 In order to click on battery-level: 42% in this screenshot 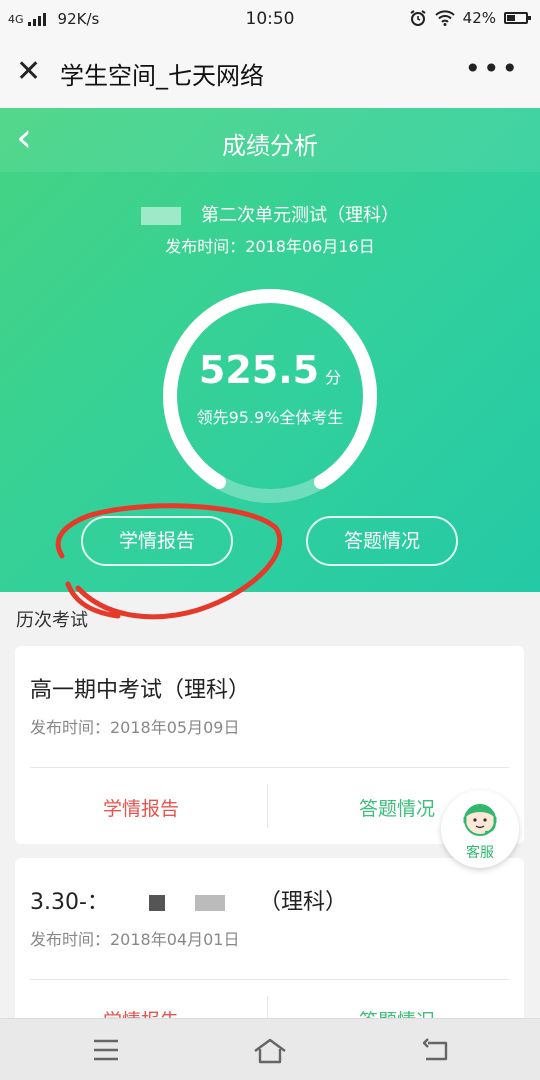, I will do `click(479, 18)`.